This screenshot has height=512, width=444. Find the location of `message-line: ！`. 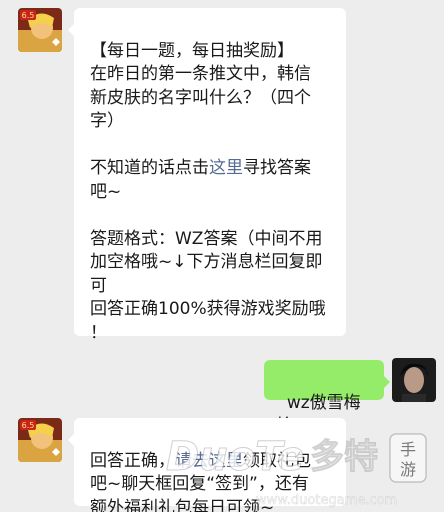

message-line: ！ is located at coordinates (98, 332).